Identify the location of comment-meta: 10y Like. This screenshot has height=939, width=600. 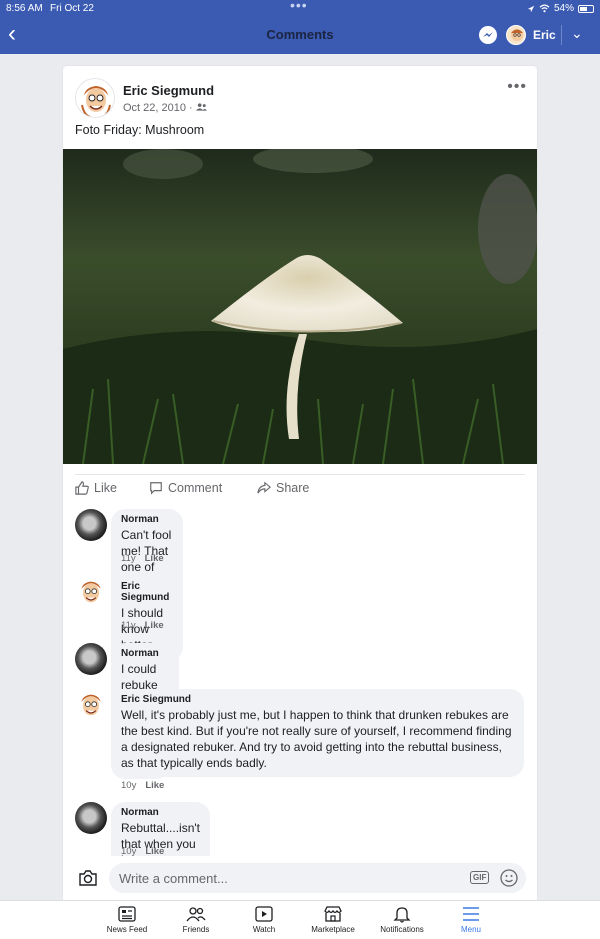
(147, 785).